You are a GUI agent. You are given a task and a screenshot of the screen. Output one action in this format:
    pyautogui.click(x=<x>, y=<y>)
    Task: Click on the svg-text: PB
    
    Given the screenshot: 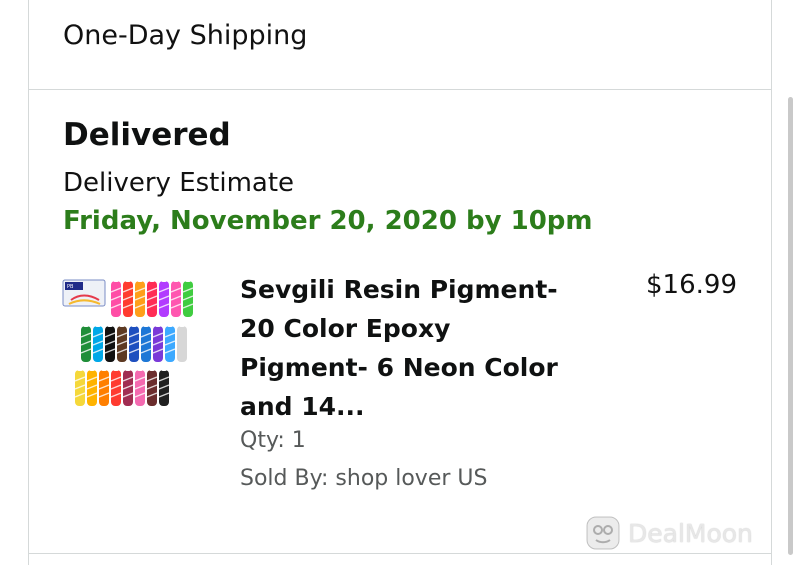 What is the action you would take?
    pyautogui.click(x=70, y=287)
    